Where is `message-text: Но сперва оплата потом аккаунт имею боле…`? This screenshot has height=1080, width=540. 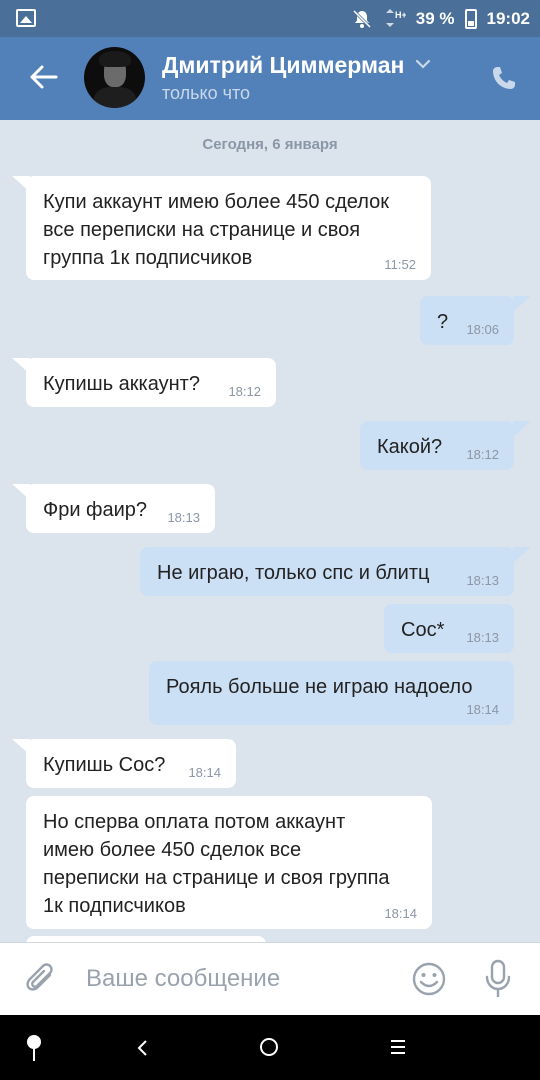 message-text: Но сперва оплата потом аккаунт имею боле… is located at coordinates (216, 864).